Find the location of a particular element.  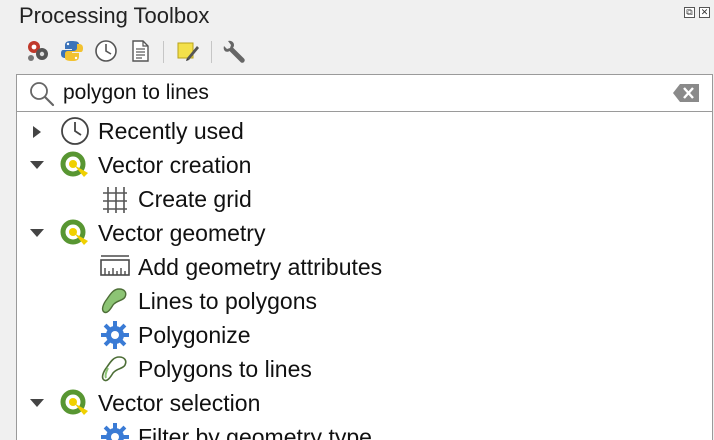

clock-icon is located at coordinates (75, 131).